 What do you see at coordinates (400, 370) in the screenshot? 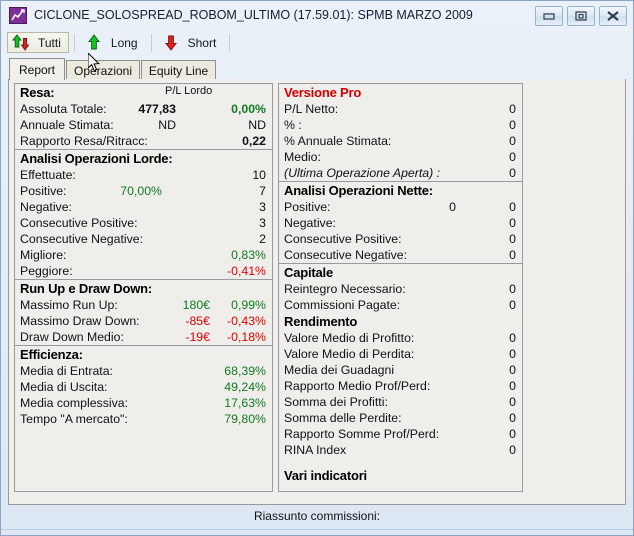
I see `row-media-dei-guadagni: Media dei Guadagni 0` at bounding box center [400, 370].